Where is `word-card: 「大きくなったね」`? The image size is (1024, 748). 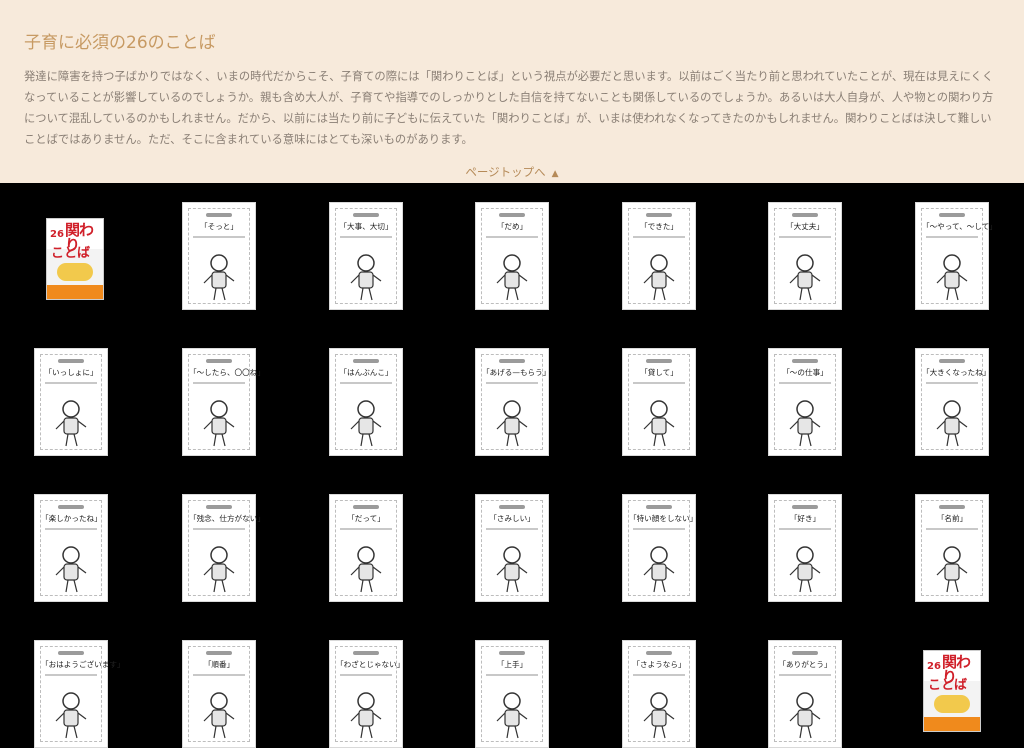
word-card: 「大きくなったね」 is located at coordinates (952, 402).